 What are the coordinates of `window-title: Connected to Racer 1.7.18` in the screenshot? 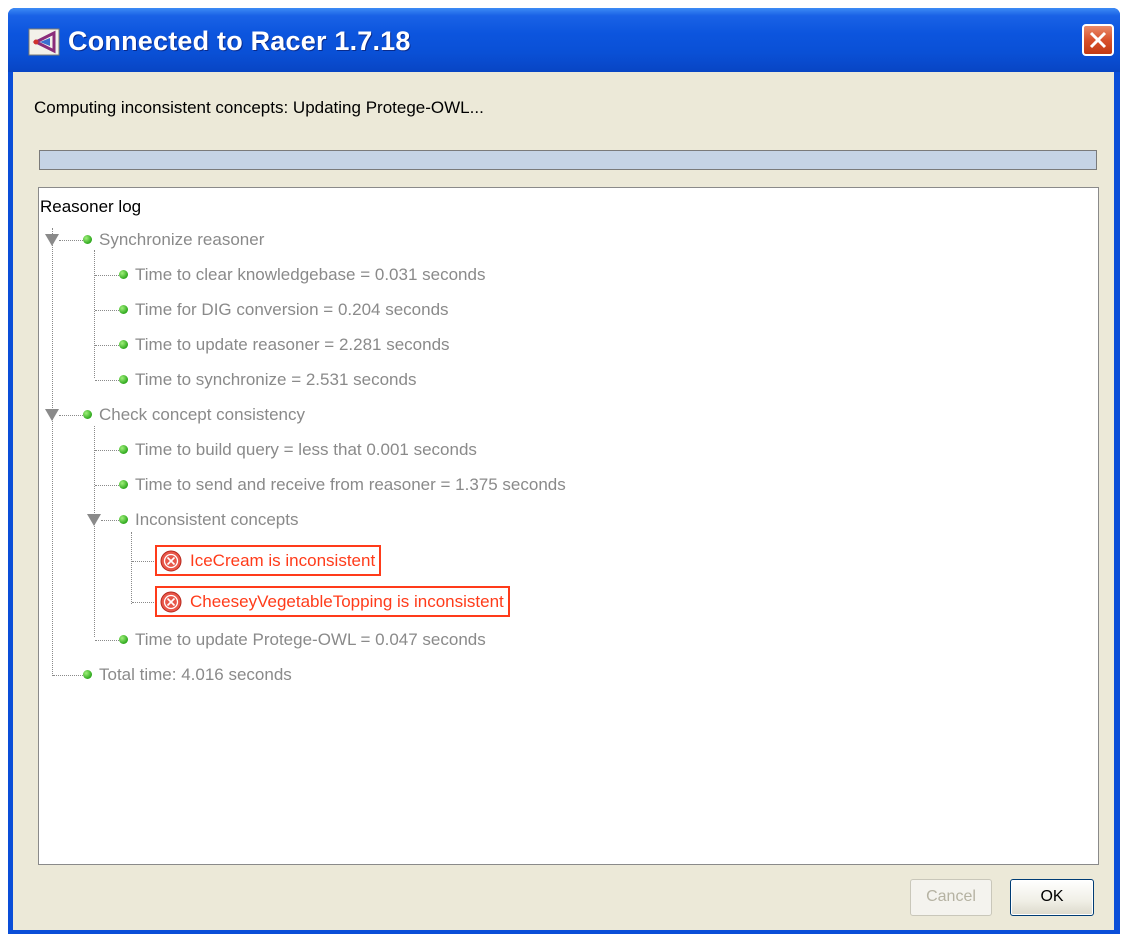 It's located at (239, 41).